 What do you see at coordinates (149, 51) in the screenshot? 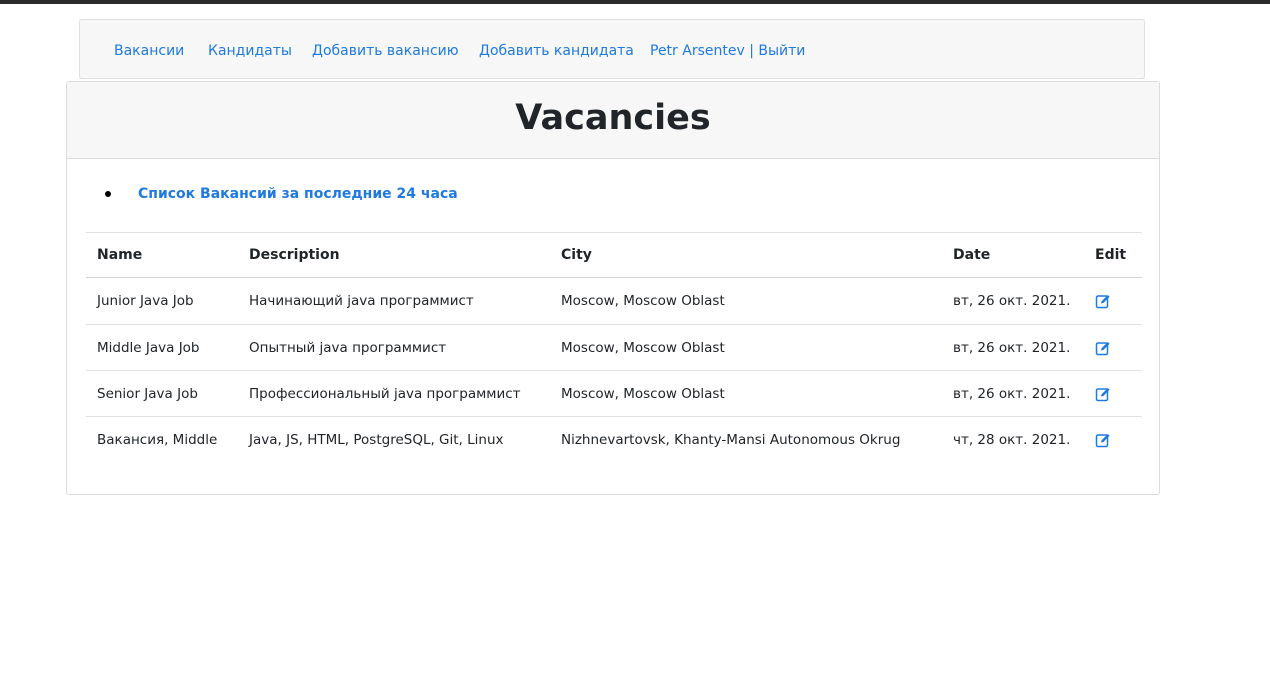
I see `nav-link-vacancies: Вакансии` at bounding box center [149, 51].